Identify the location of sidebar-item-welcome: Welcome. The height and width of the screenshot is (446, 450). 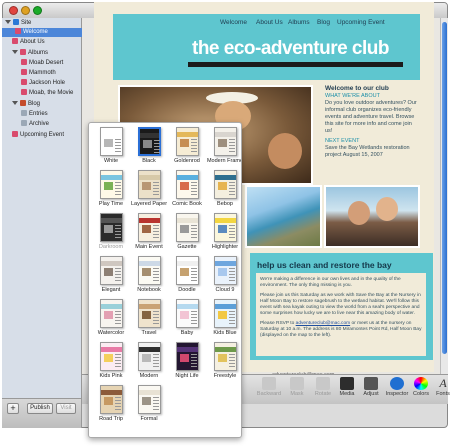
(42, 32).